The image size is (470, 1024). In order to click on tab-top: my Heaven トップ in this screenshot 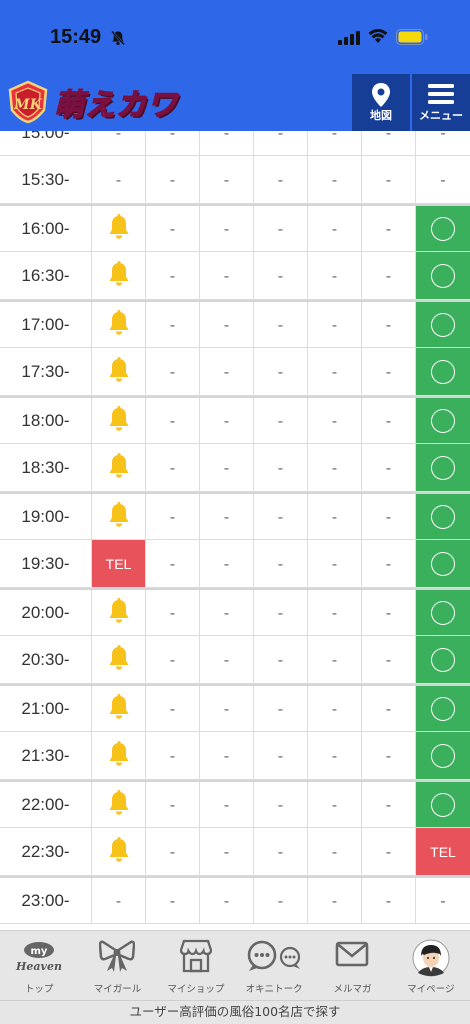, I will do `click(39, 965)`.